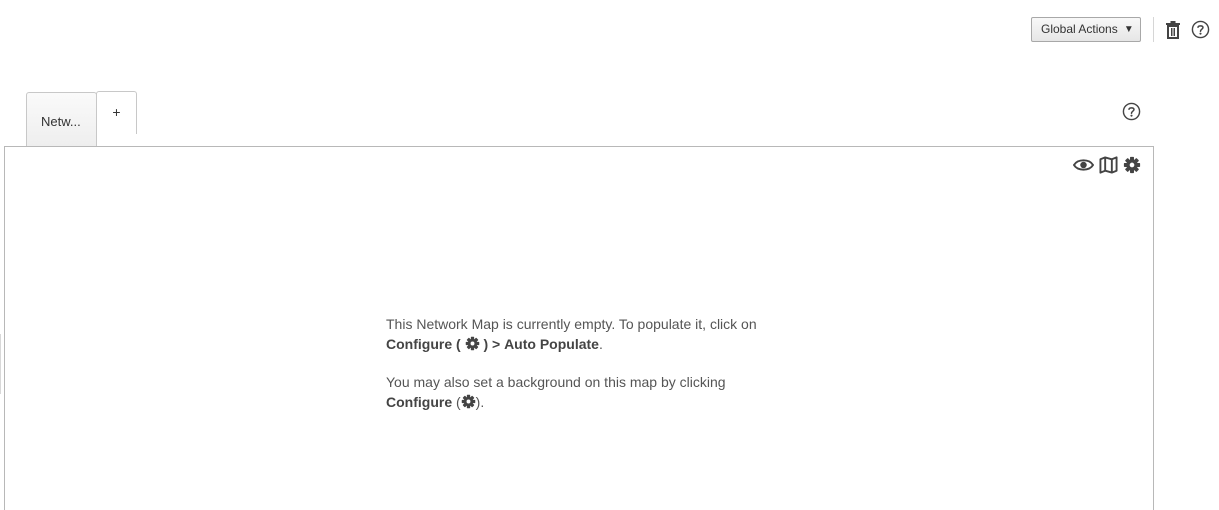  Describe the element at coordinates (423, 344) in the screenshot. I see `configure-label: Configure (` at that location.